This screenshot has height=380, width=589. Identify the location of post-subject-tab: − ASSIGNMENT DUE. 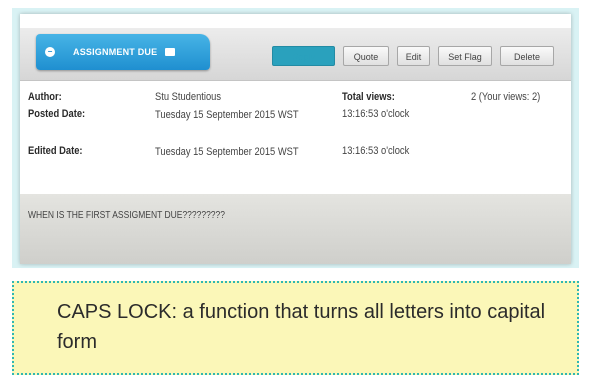
(123, 52).